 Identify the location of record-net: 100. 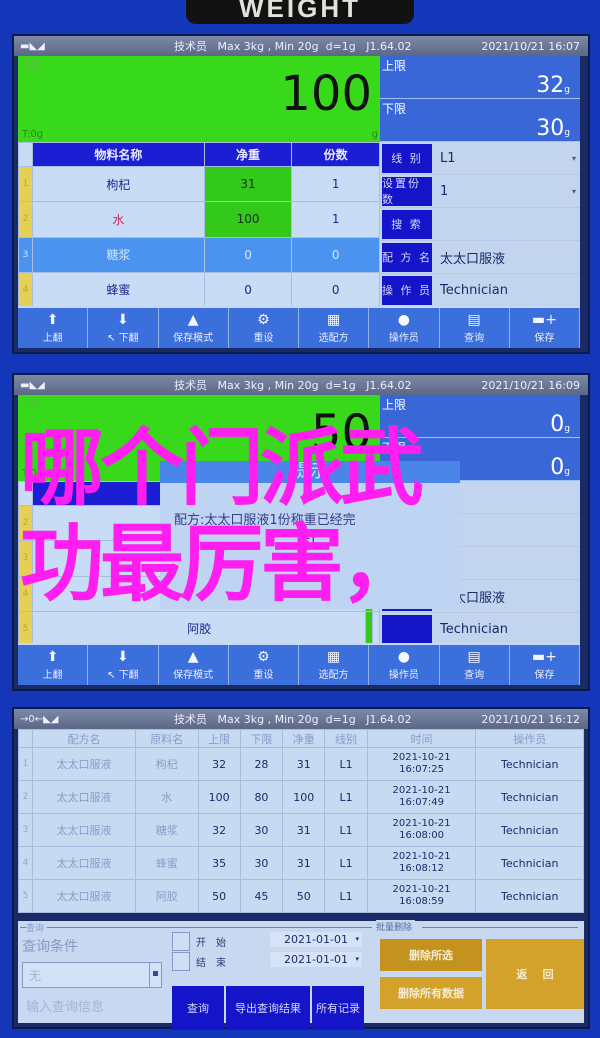
(304, 797).